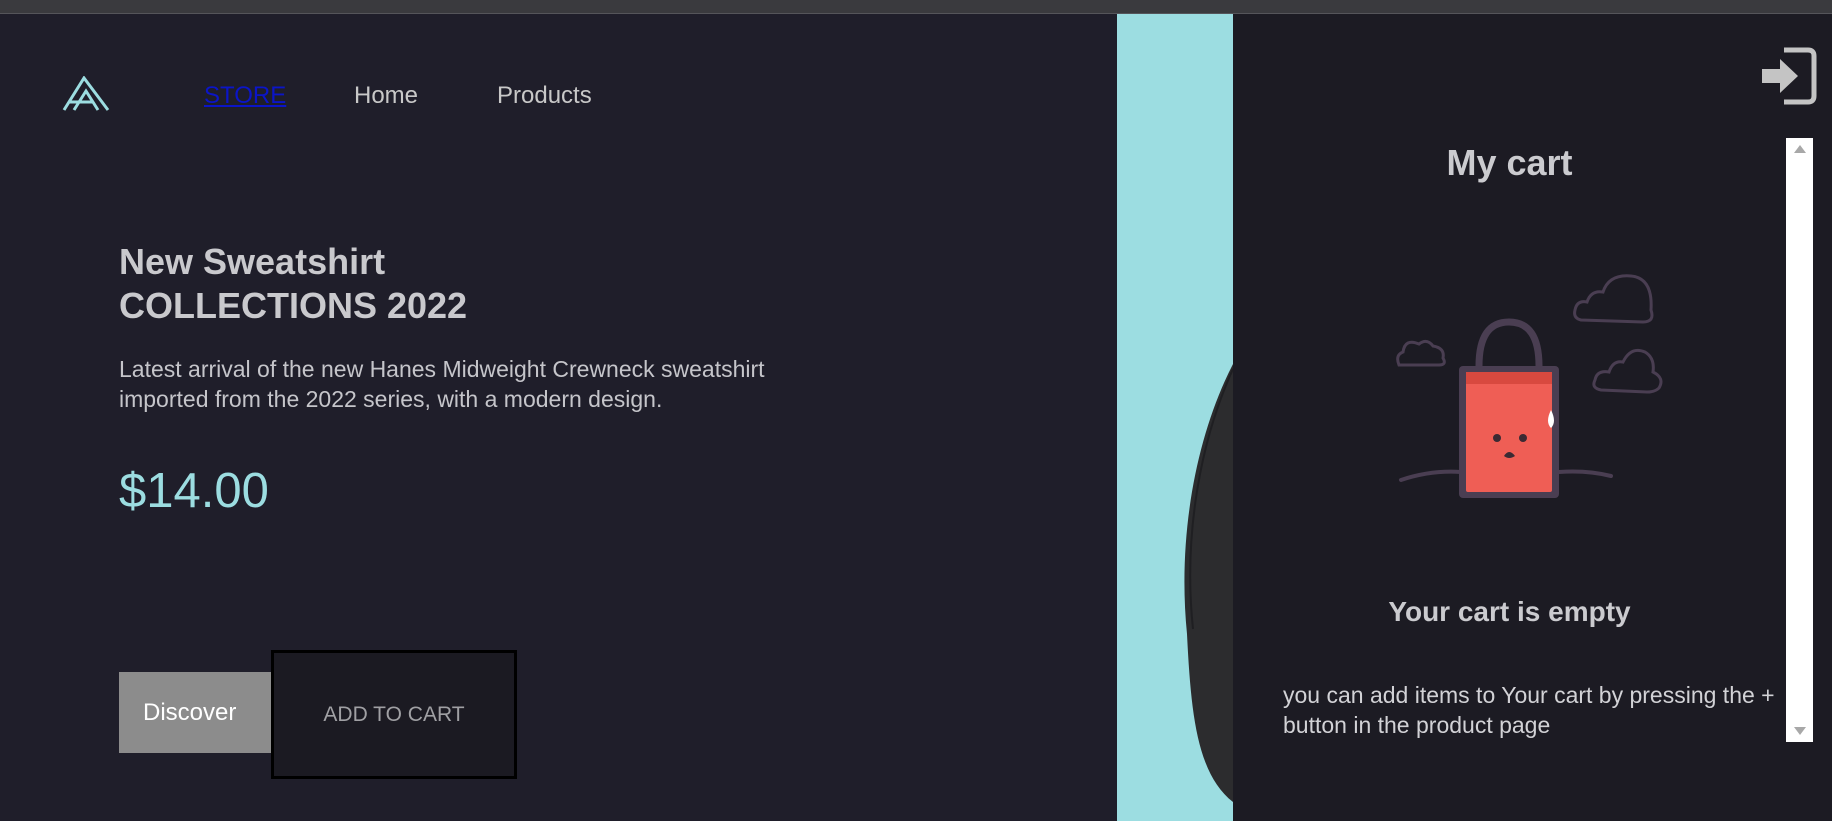  I want to click on hero-title: New Sweatshirt COLLECTIONS 2022, so click(293, 284).